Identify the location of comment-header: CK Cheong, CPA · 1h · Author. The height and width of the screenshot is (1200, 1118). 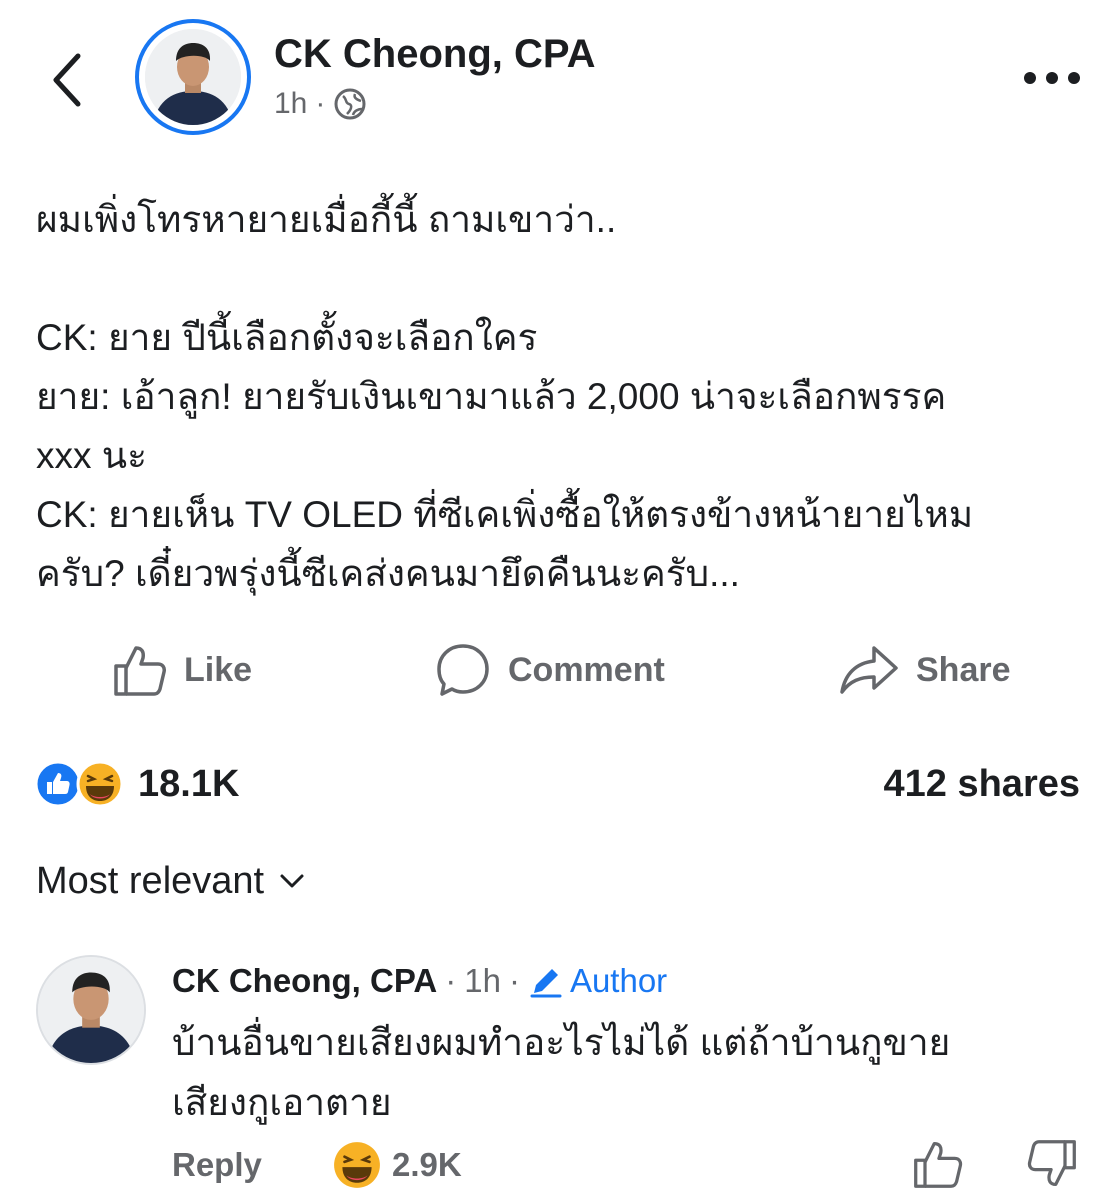
(419, 981).